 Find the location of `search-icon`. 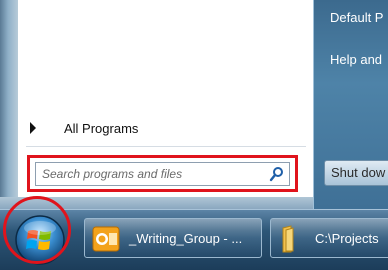

search-icon is located at coordinates (277, 174).